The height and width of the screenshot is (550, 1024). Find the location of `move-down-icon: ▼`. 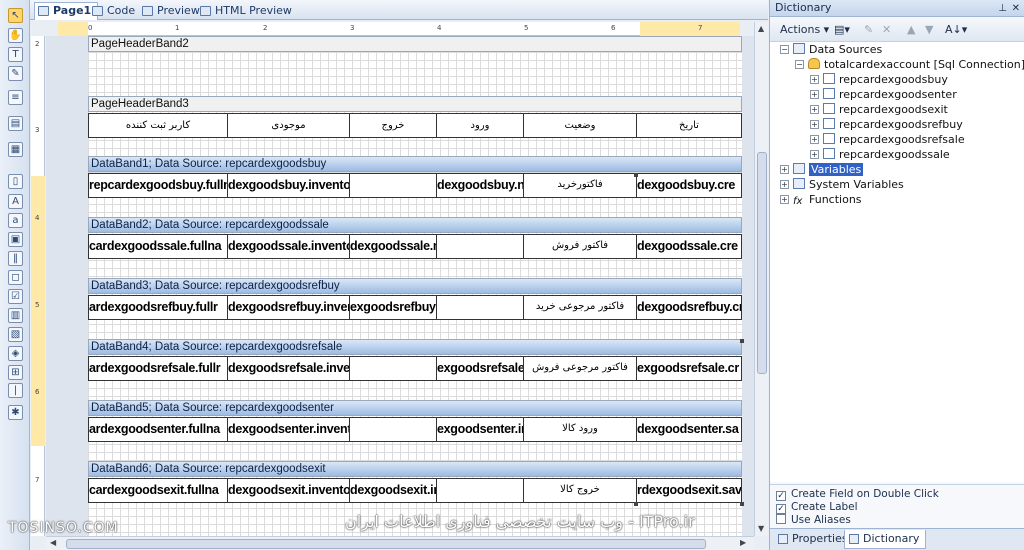

move-down-icon: ▼ is located at coordinates (929, 29).